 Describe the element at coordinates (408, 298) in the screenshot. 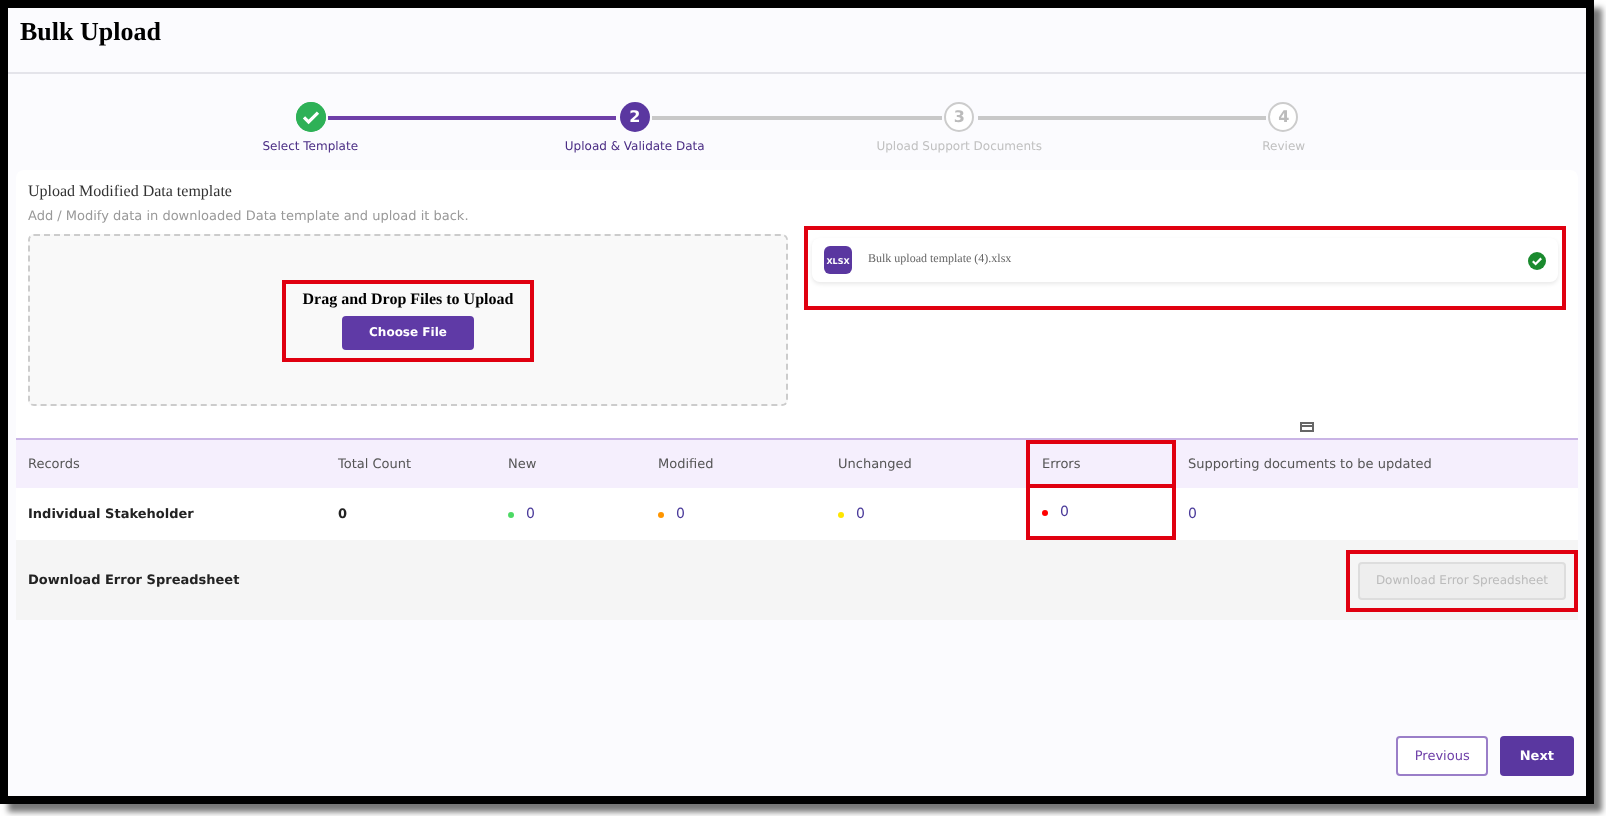

I see `drop-text: Drag and Drop Files to Upload` at that location.